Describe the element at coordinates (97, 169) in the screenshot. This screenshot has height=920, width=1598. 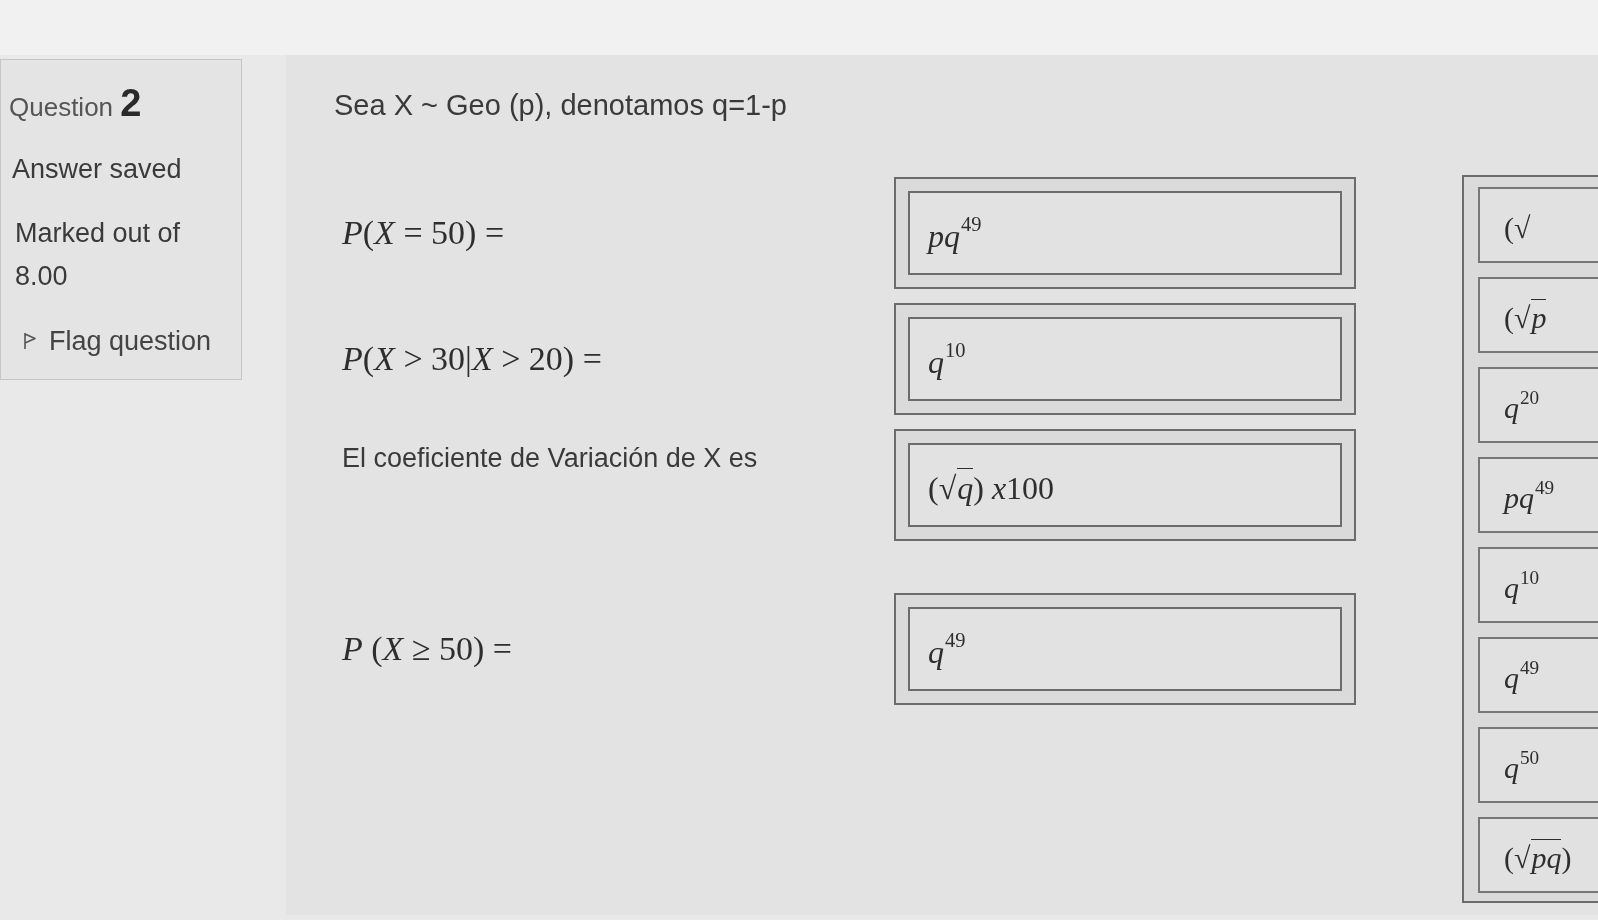
I see `question-status: Answer saved` at that location.